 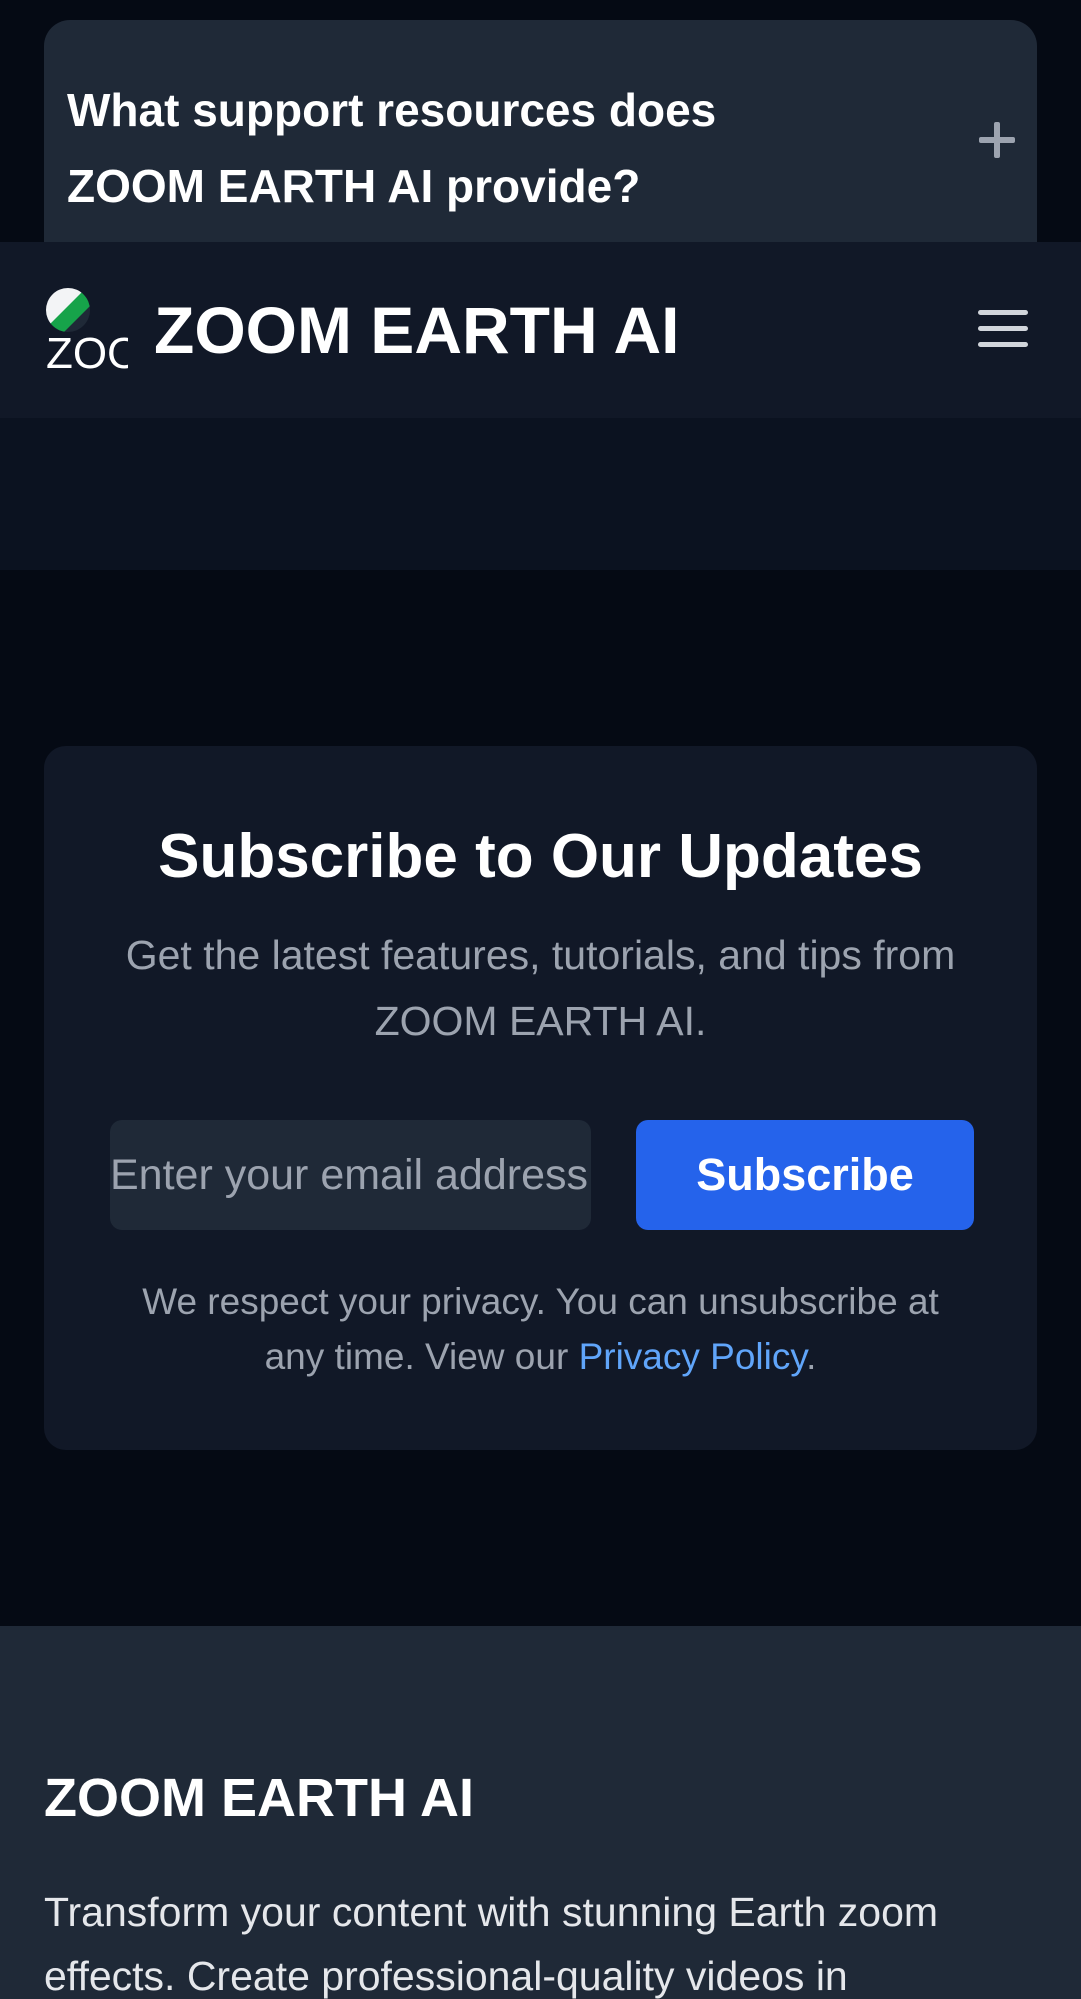 What do you see at coordinates (350, 1175) in the screenshot?
I see `email-input` at bounding box center [350, 1175].